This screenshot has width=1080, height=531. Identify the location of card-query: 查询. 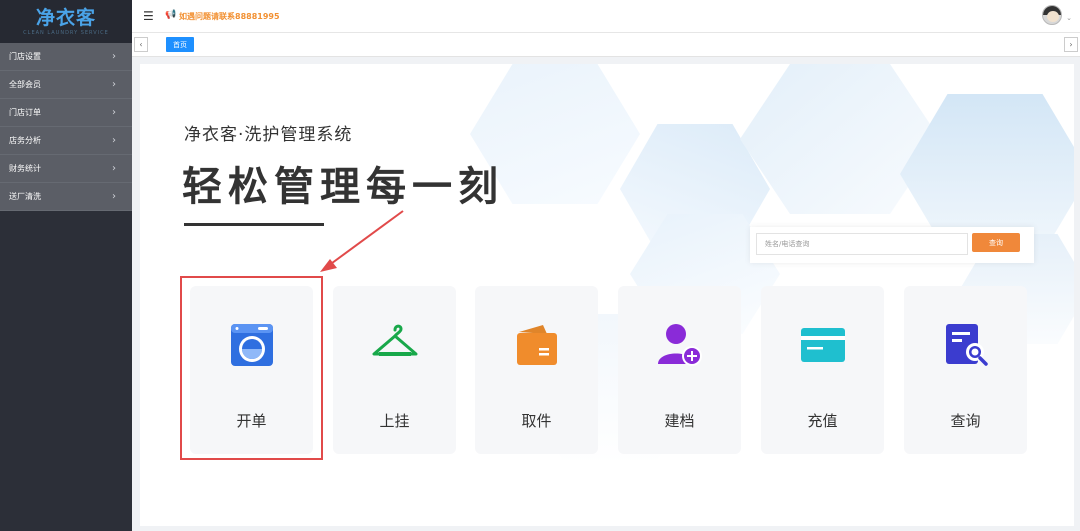
(965, 370).